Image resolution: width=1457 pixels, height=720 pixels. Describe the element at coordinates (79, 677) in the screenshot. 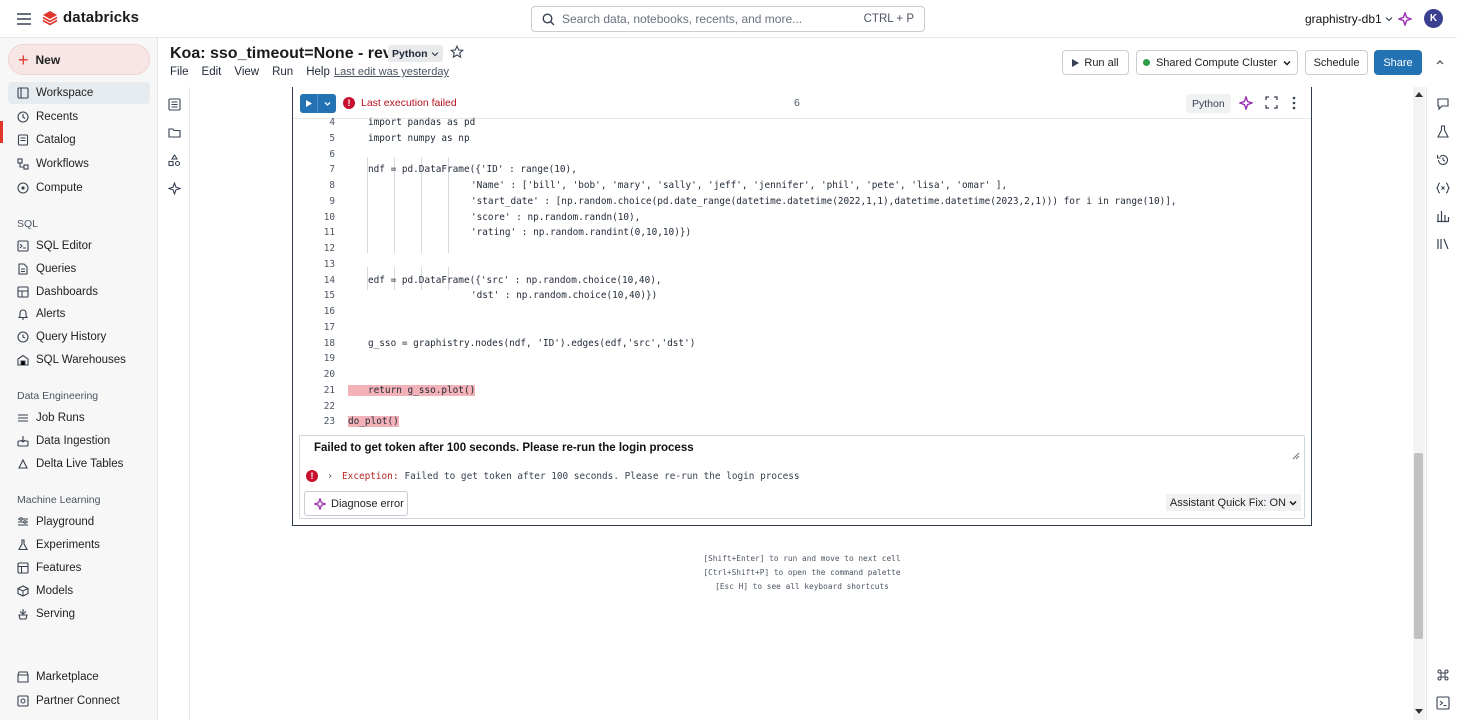

I see `sidebar-item-marketplace: Marketplace` at that location.